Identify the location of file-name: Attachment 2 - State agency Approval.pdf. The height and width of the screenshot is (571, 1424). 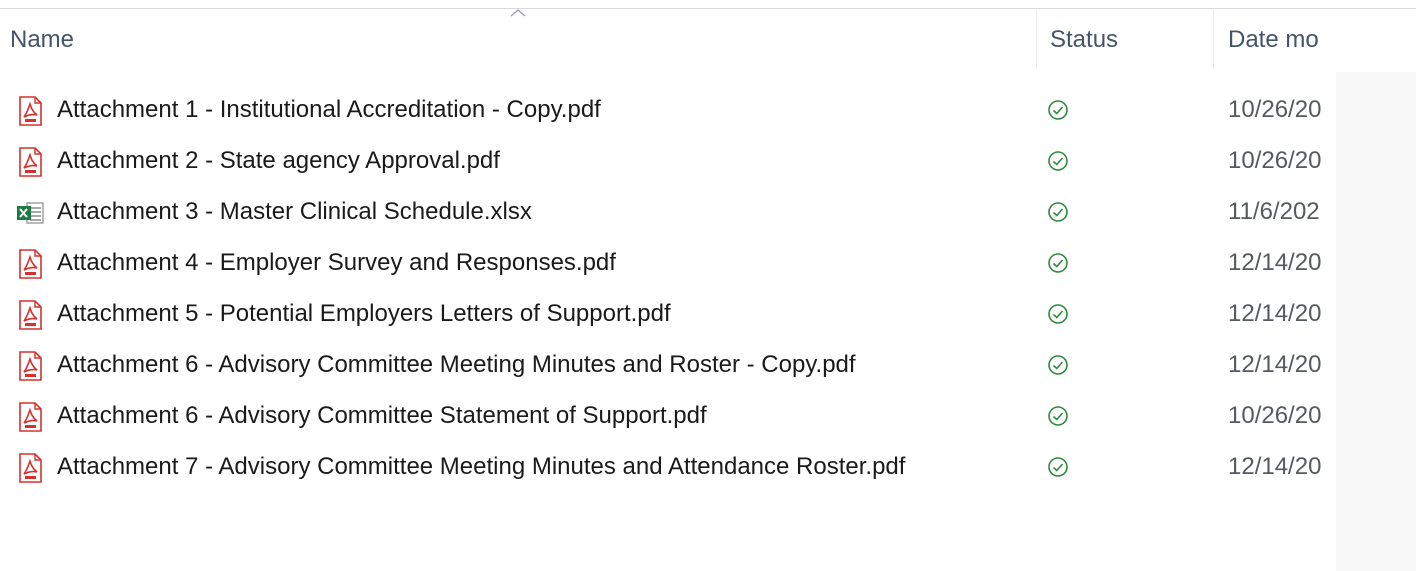
(278, 161).